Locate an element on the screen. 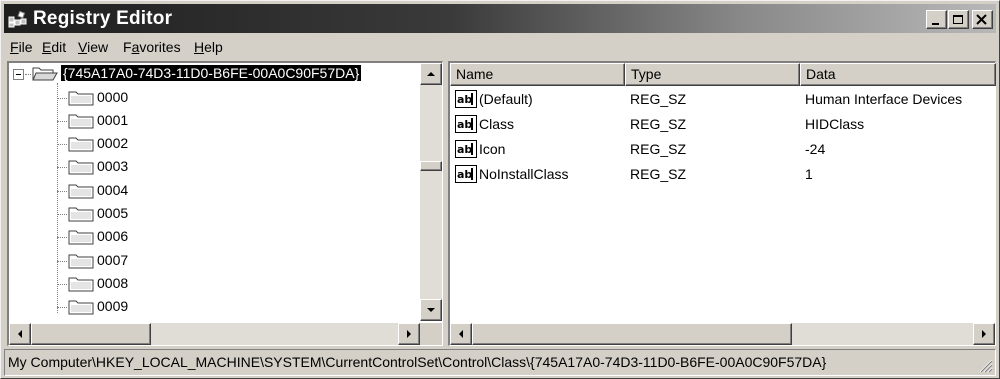 The height and width of the screenshot is (379, 1000). title-bar: Registry Editor is located at coordinates (500, 18).